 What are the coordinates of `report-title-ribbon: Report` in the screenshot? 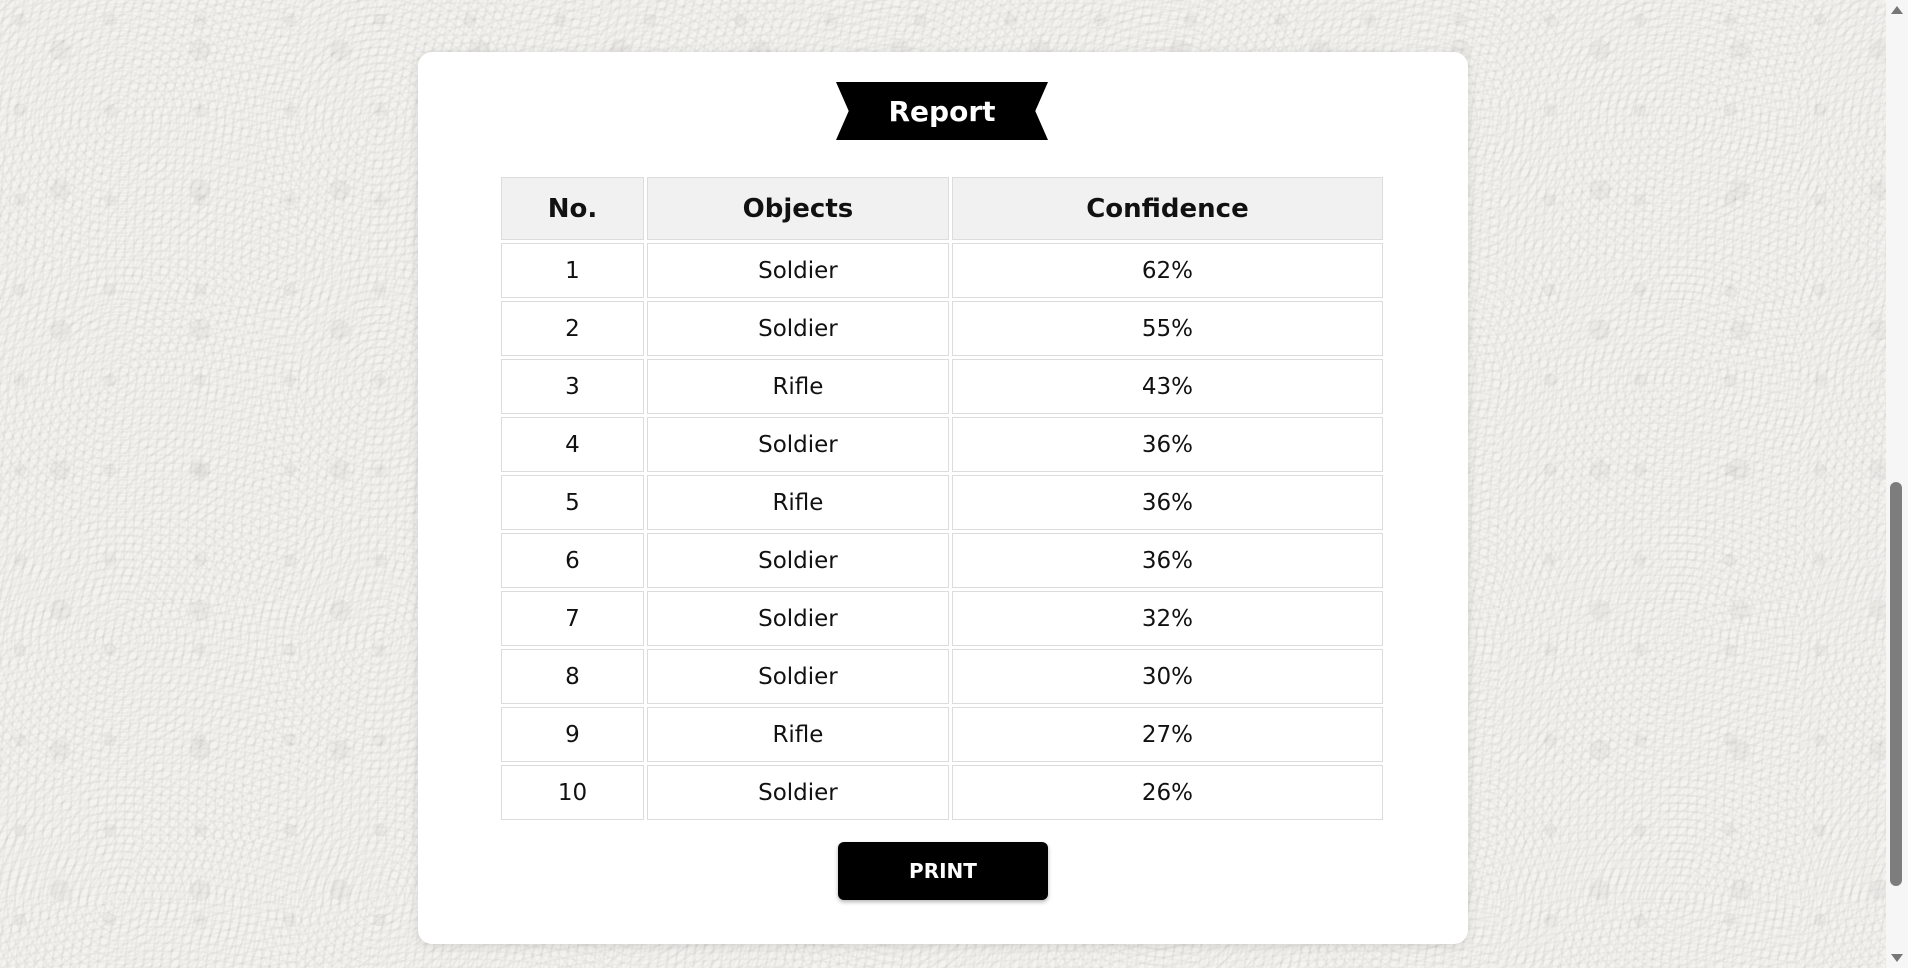 It's located at (942, 111).